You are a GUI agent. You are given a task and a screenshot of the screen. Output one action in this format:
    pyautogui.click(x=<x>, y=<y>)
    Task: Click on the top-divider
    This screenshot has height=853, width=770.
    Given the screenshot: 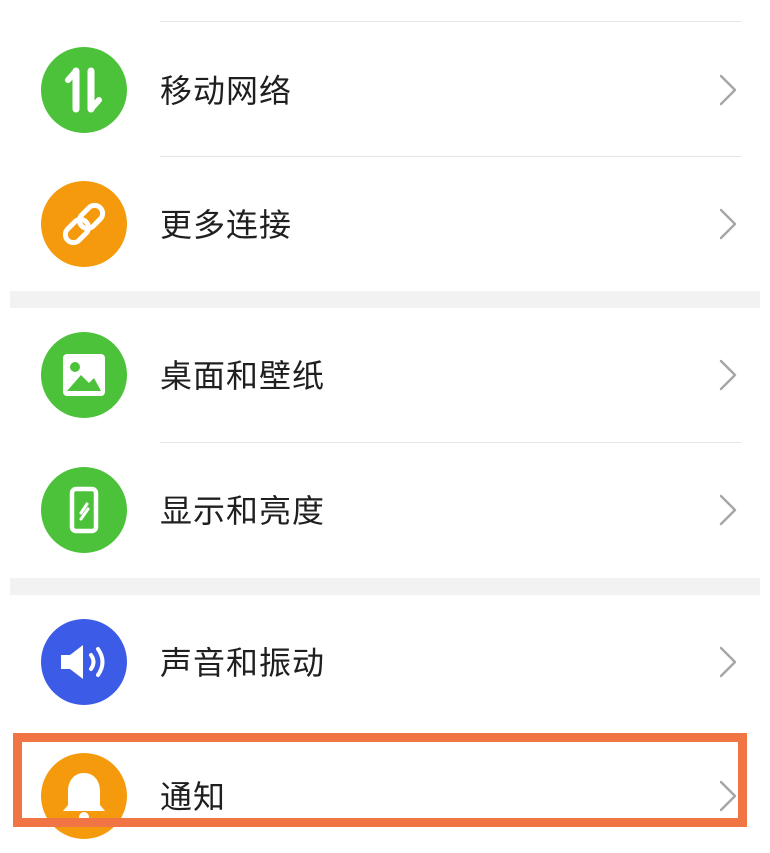 What is the action you would take?
    pyautogui.click(x=450, y=21)
    